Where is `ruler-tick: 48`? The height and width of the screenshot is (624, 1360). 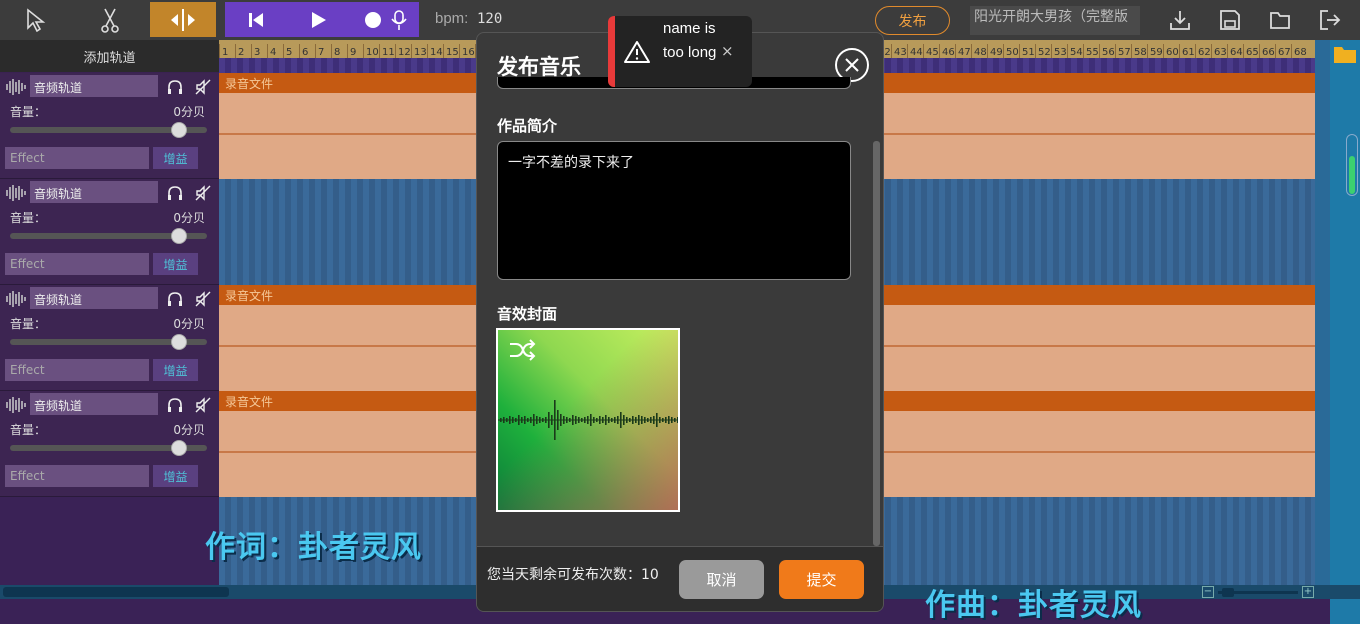 ruler-tick: 48 is located at coordinates (979, 51).